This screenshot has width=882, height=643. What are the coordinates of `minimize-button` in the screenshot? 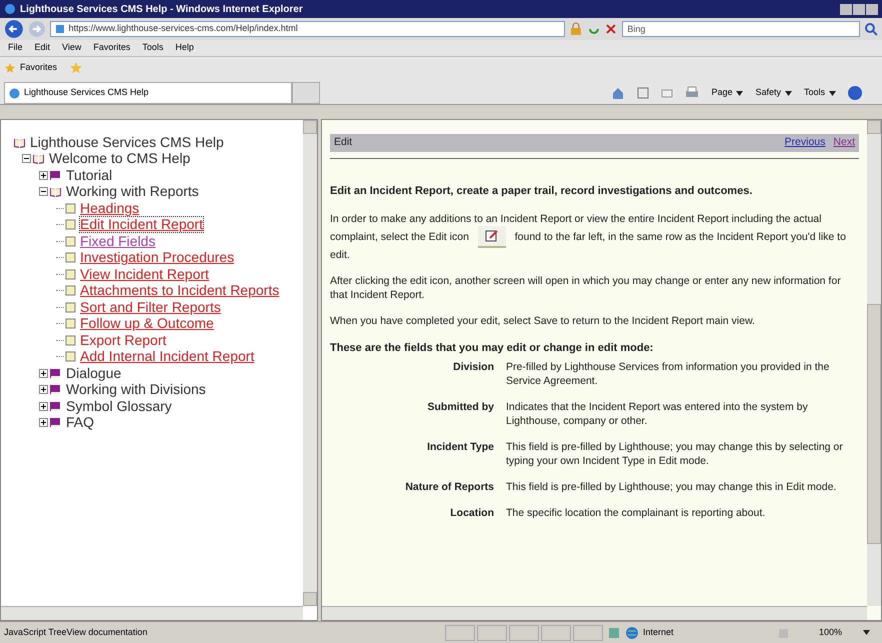 It's located at (846, 9).